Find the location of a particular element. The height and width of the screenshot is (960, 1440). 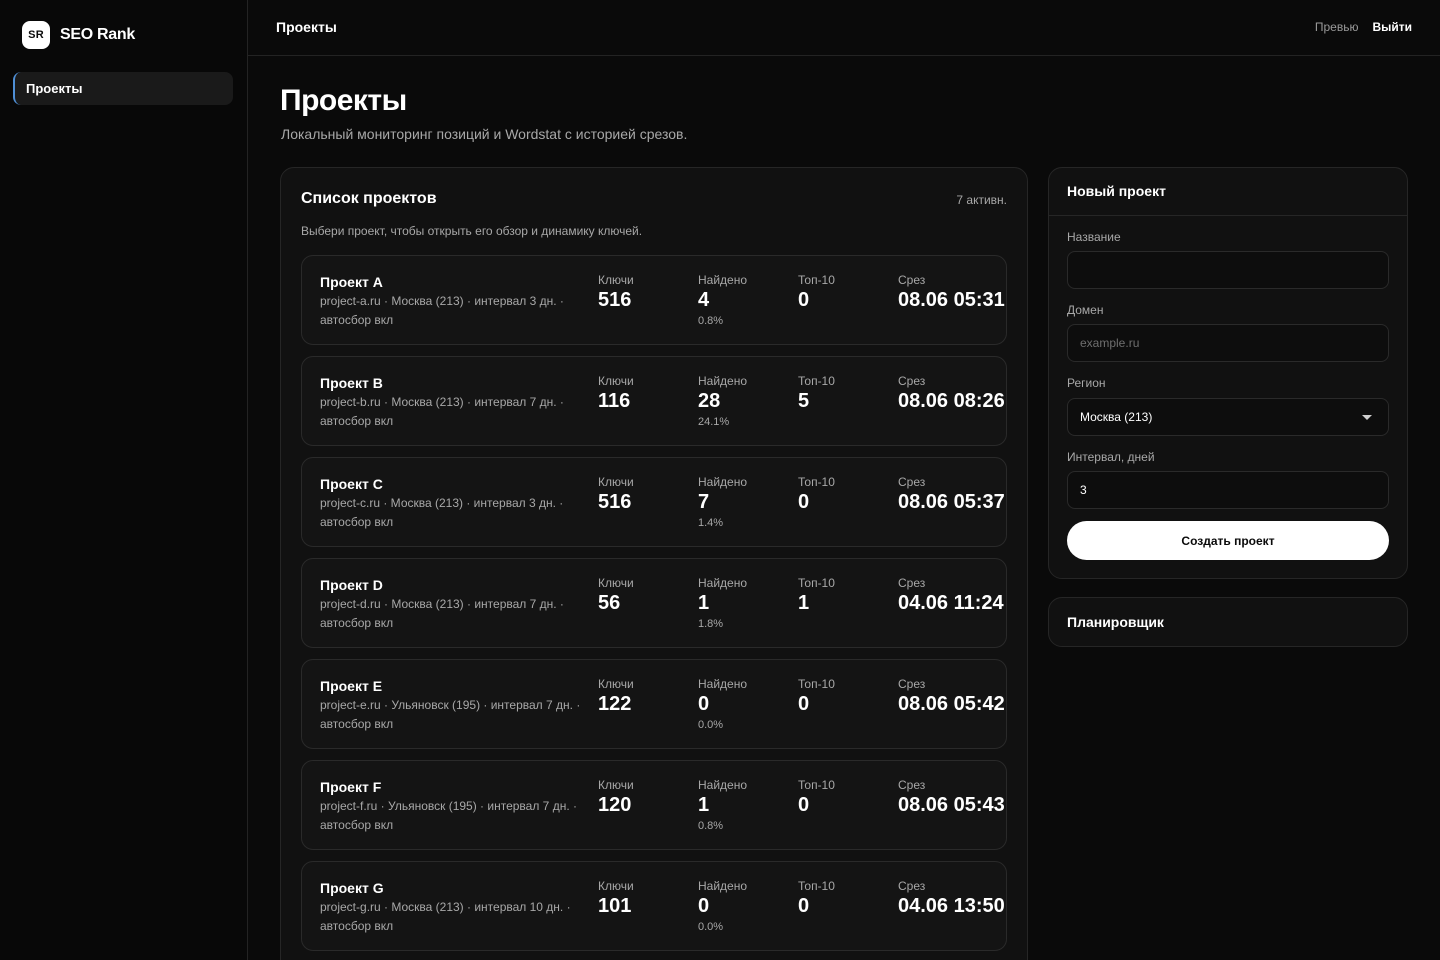

projects-panel-title: Список проектов is located at coordinates (369, 198).